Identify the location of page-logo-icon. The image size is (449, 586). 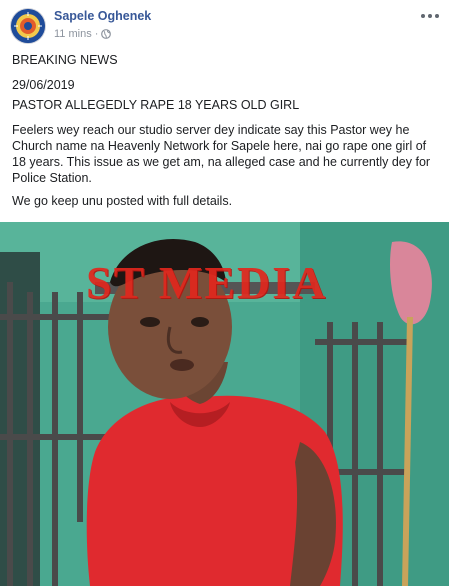
(28, 26).